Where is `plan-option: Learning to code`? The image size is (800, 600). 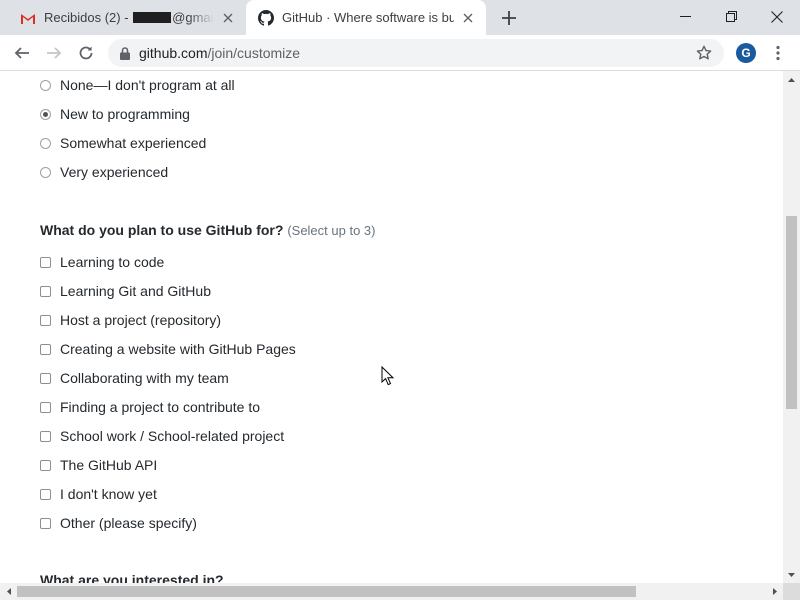
plan-option: Learning to code is located at coordinates (102, 262).